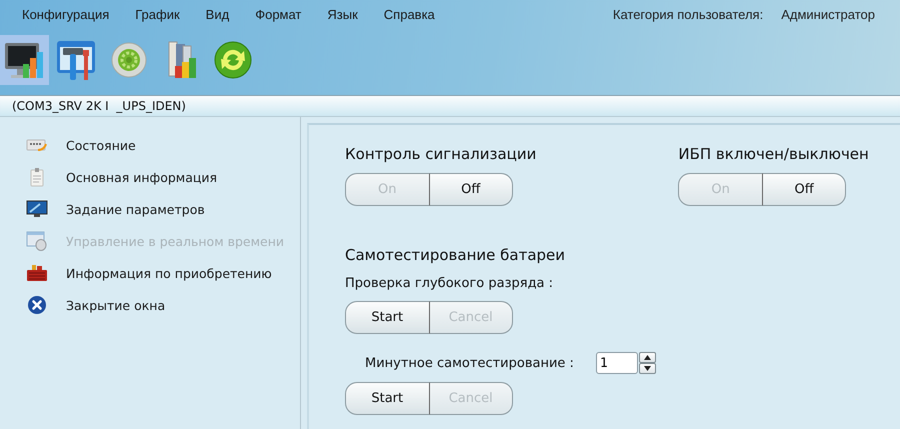 This screenshot has width=900, height=429. I want to click on menu-item: Конфигурация, so click(66, 14).